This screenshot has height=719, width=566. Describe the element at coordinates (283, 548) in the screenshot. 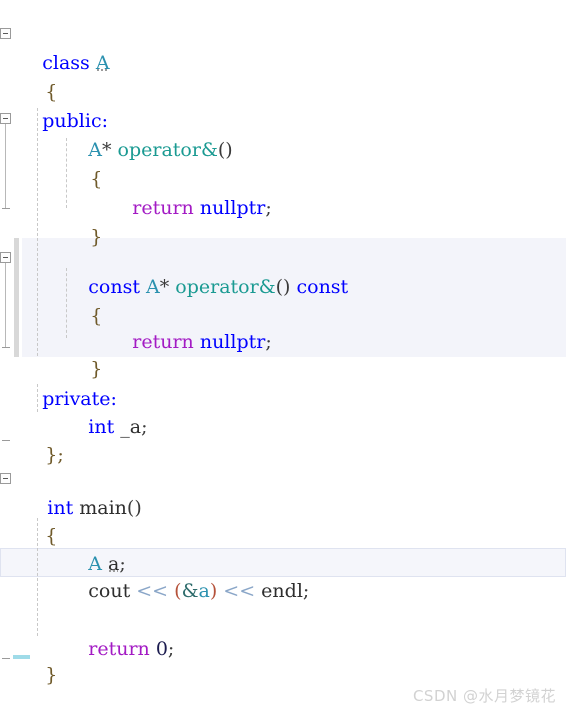

I see `code-line: A a;` at that location.